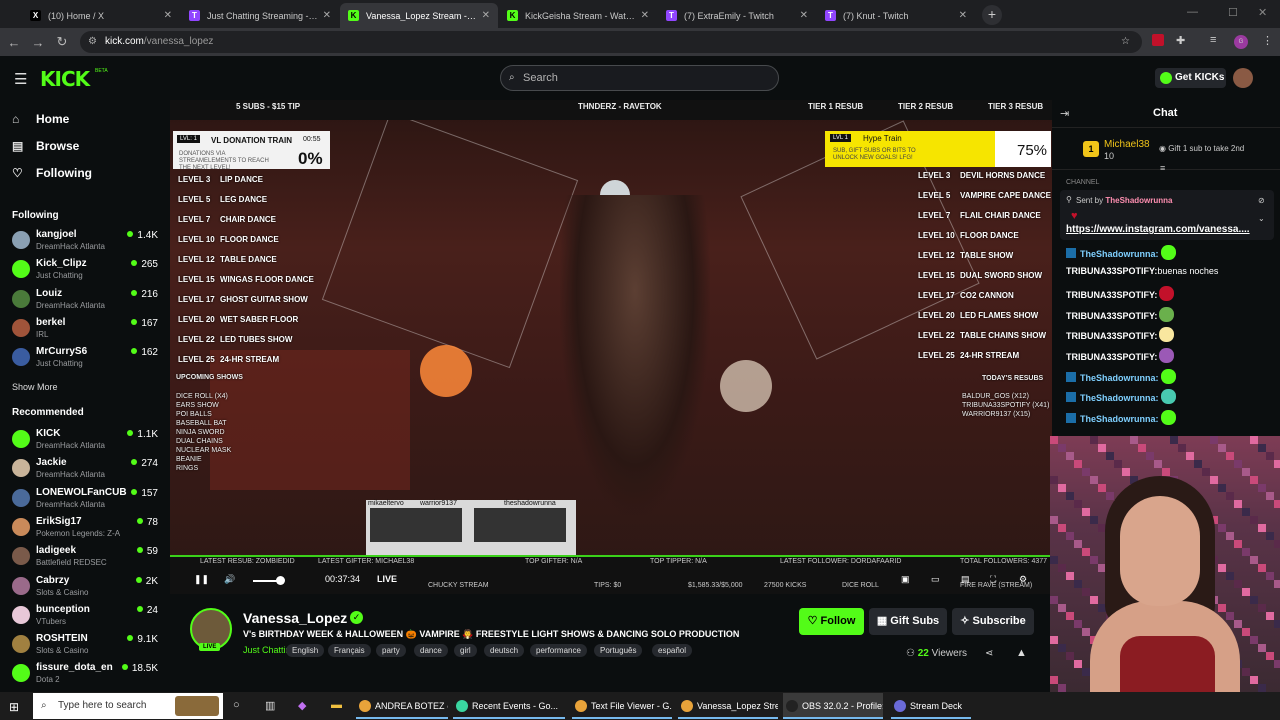  What do you see at coordinates (1261, 200) in the screenshot?
I see `unpin-icon: ⊘` at bounding box center [1261, 200].